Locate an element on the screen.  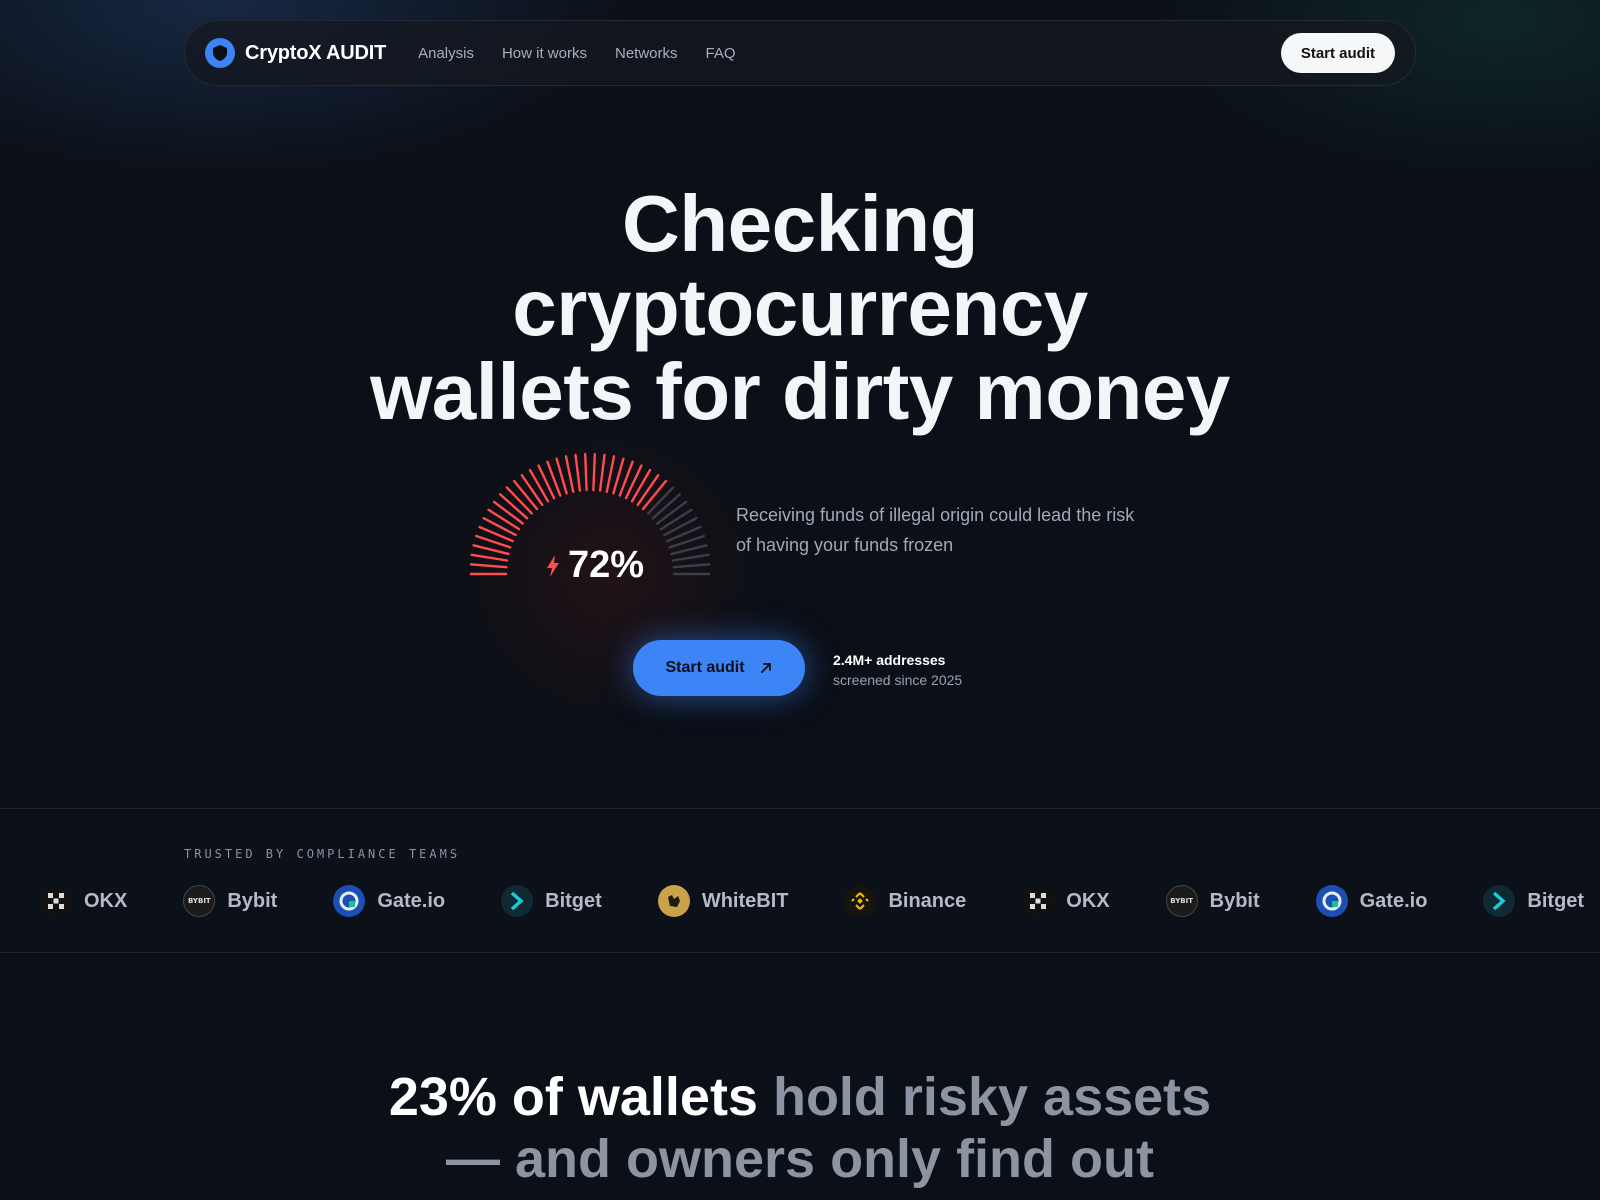
headline-highlight: 23% of wallets is located at coordinates (573, 1097).